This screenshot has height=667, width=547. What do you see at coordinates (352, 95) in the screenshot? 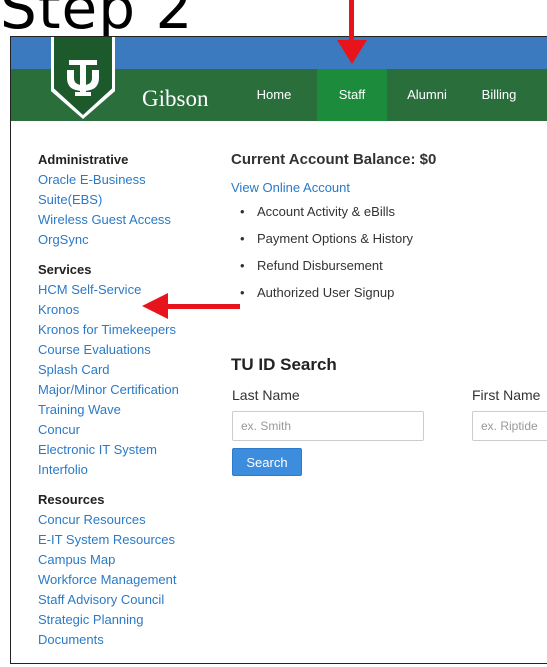
I see `nav-staff: Staff` at bounding box center [352, 95].